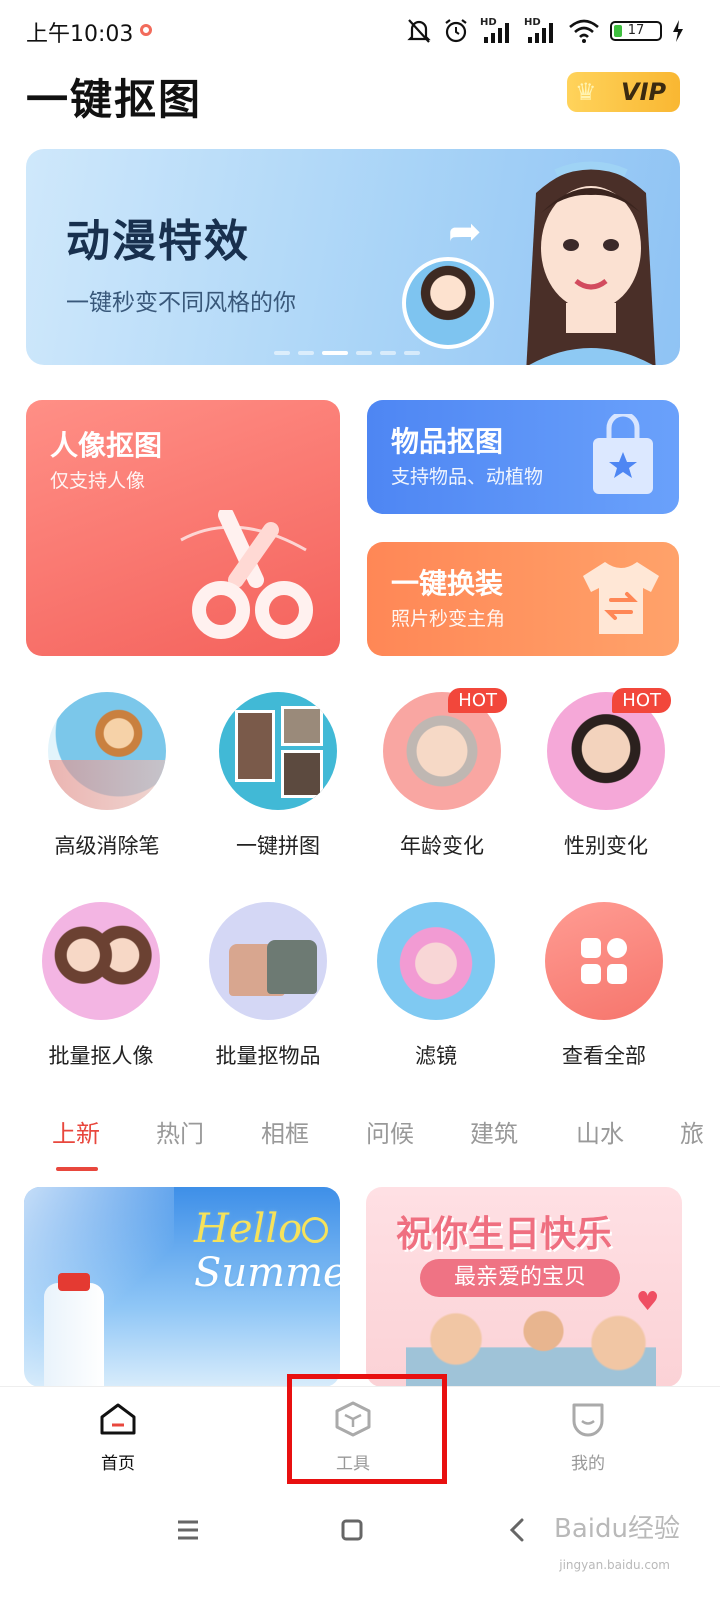 This screenshot has height=1600, width=720. I want to click on highlight-annotation-box, so click(367, 1429).